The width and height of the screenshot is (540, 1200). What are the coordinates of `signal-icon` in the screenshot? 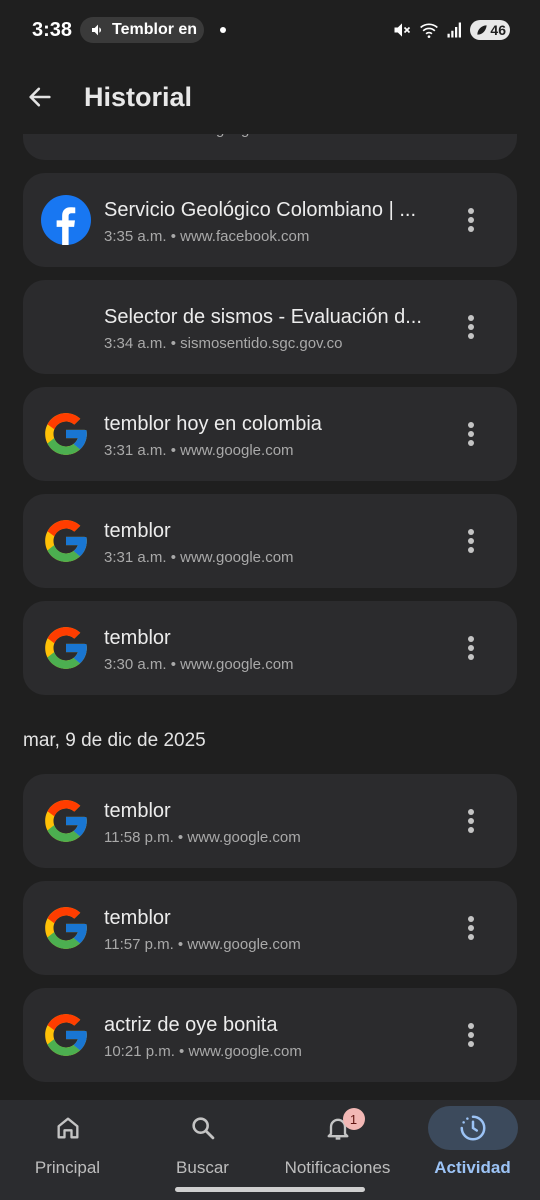 It's located at (454, 30).